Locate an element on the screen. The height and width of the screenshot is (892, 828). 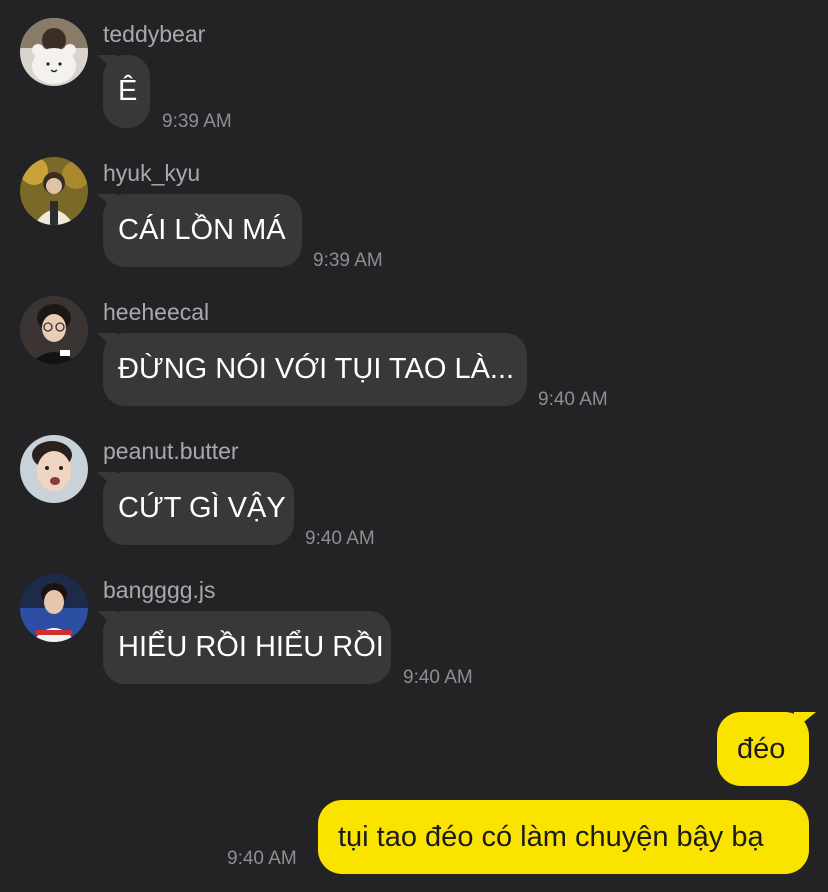
person-glasses-icon is located at coordinates (54, 330).